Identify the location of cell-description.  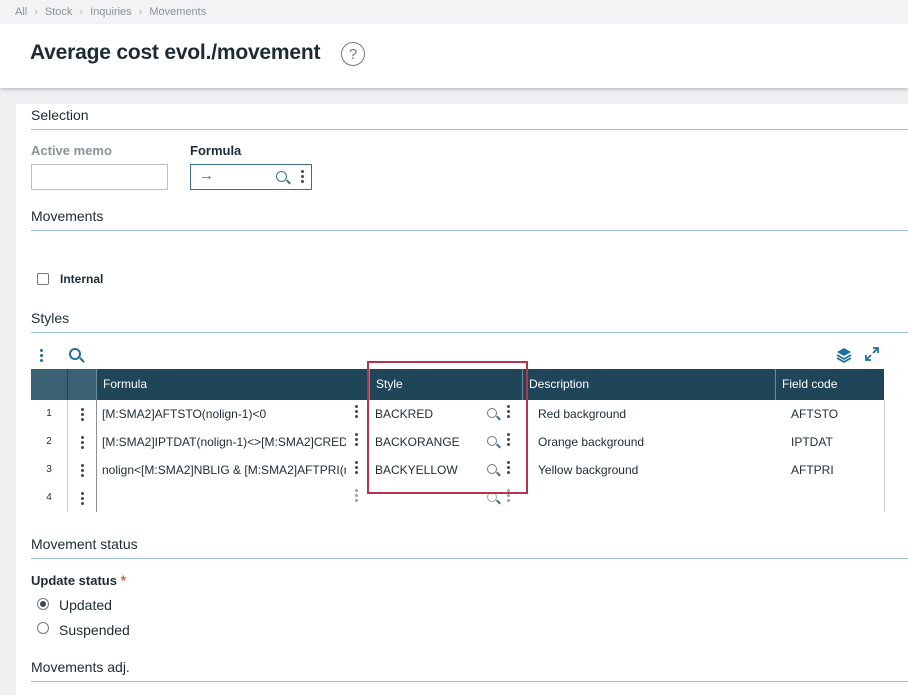
(652, 498).